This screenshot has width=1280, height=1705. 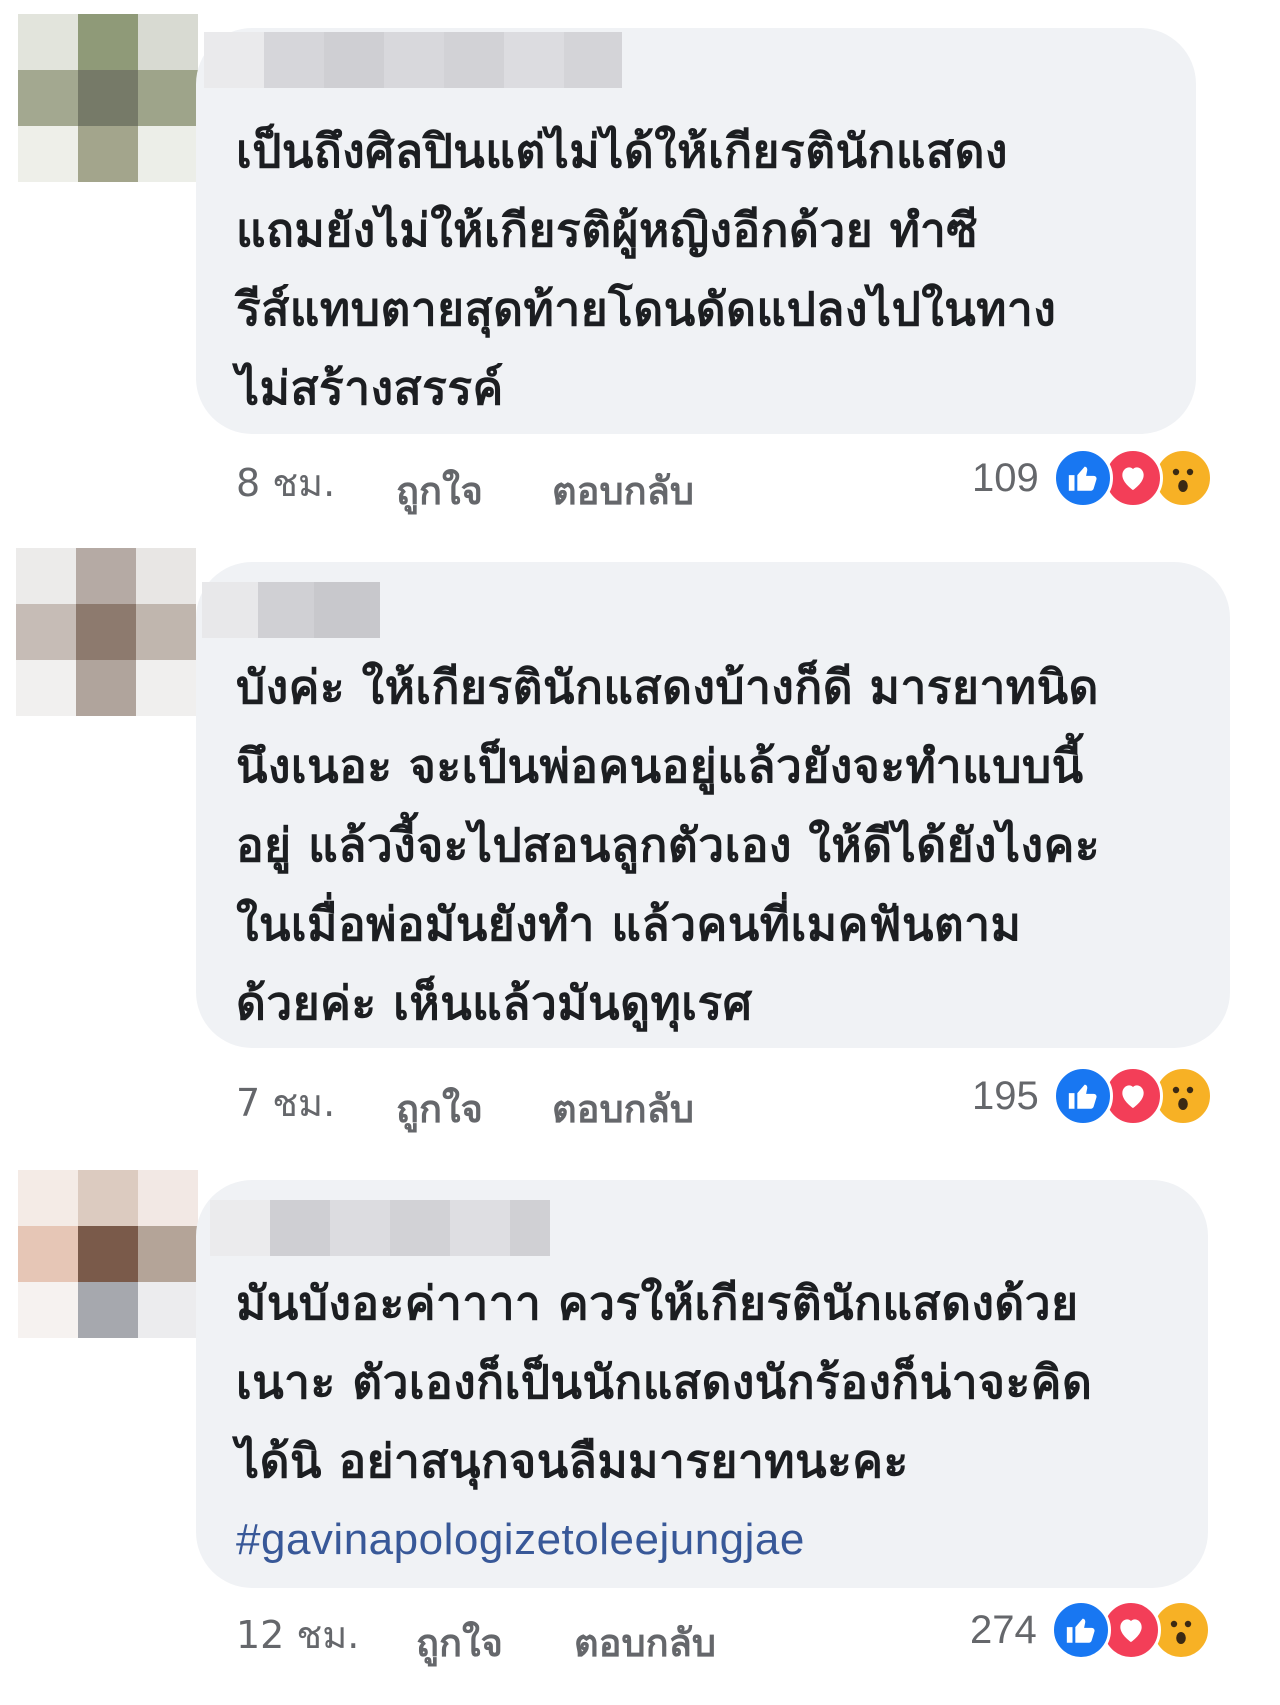 What do you see at coordinates (1005, 477) in the screenshot?
I see `reaction-count: 109` at bounding box center [1005, 477].